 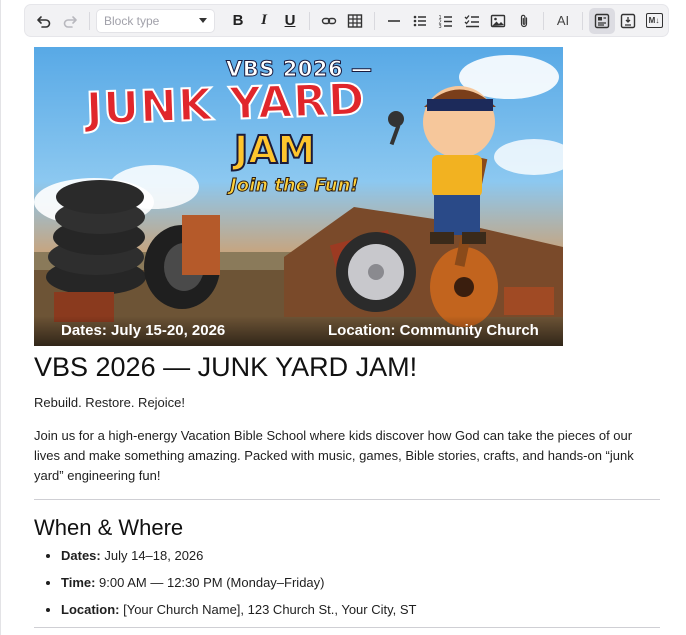 I want to click on bullet-list-icon, so click(x=420, y=21).